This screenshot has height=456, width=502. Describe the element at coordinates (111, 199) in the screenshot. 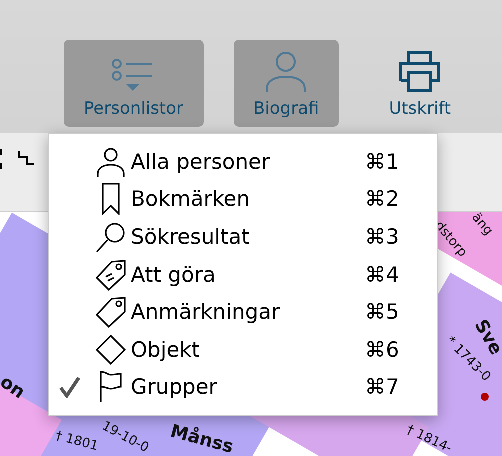

I see `bookmark-icon` at that location.